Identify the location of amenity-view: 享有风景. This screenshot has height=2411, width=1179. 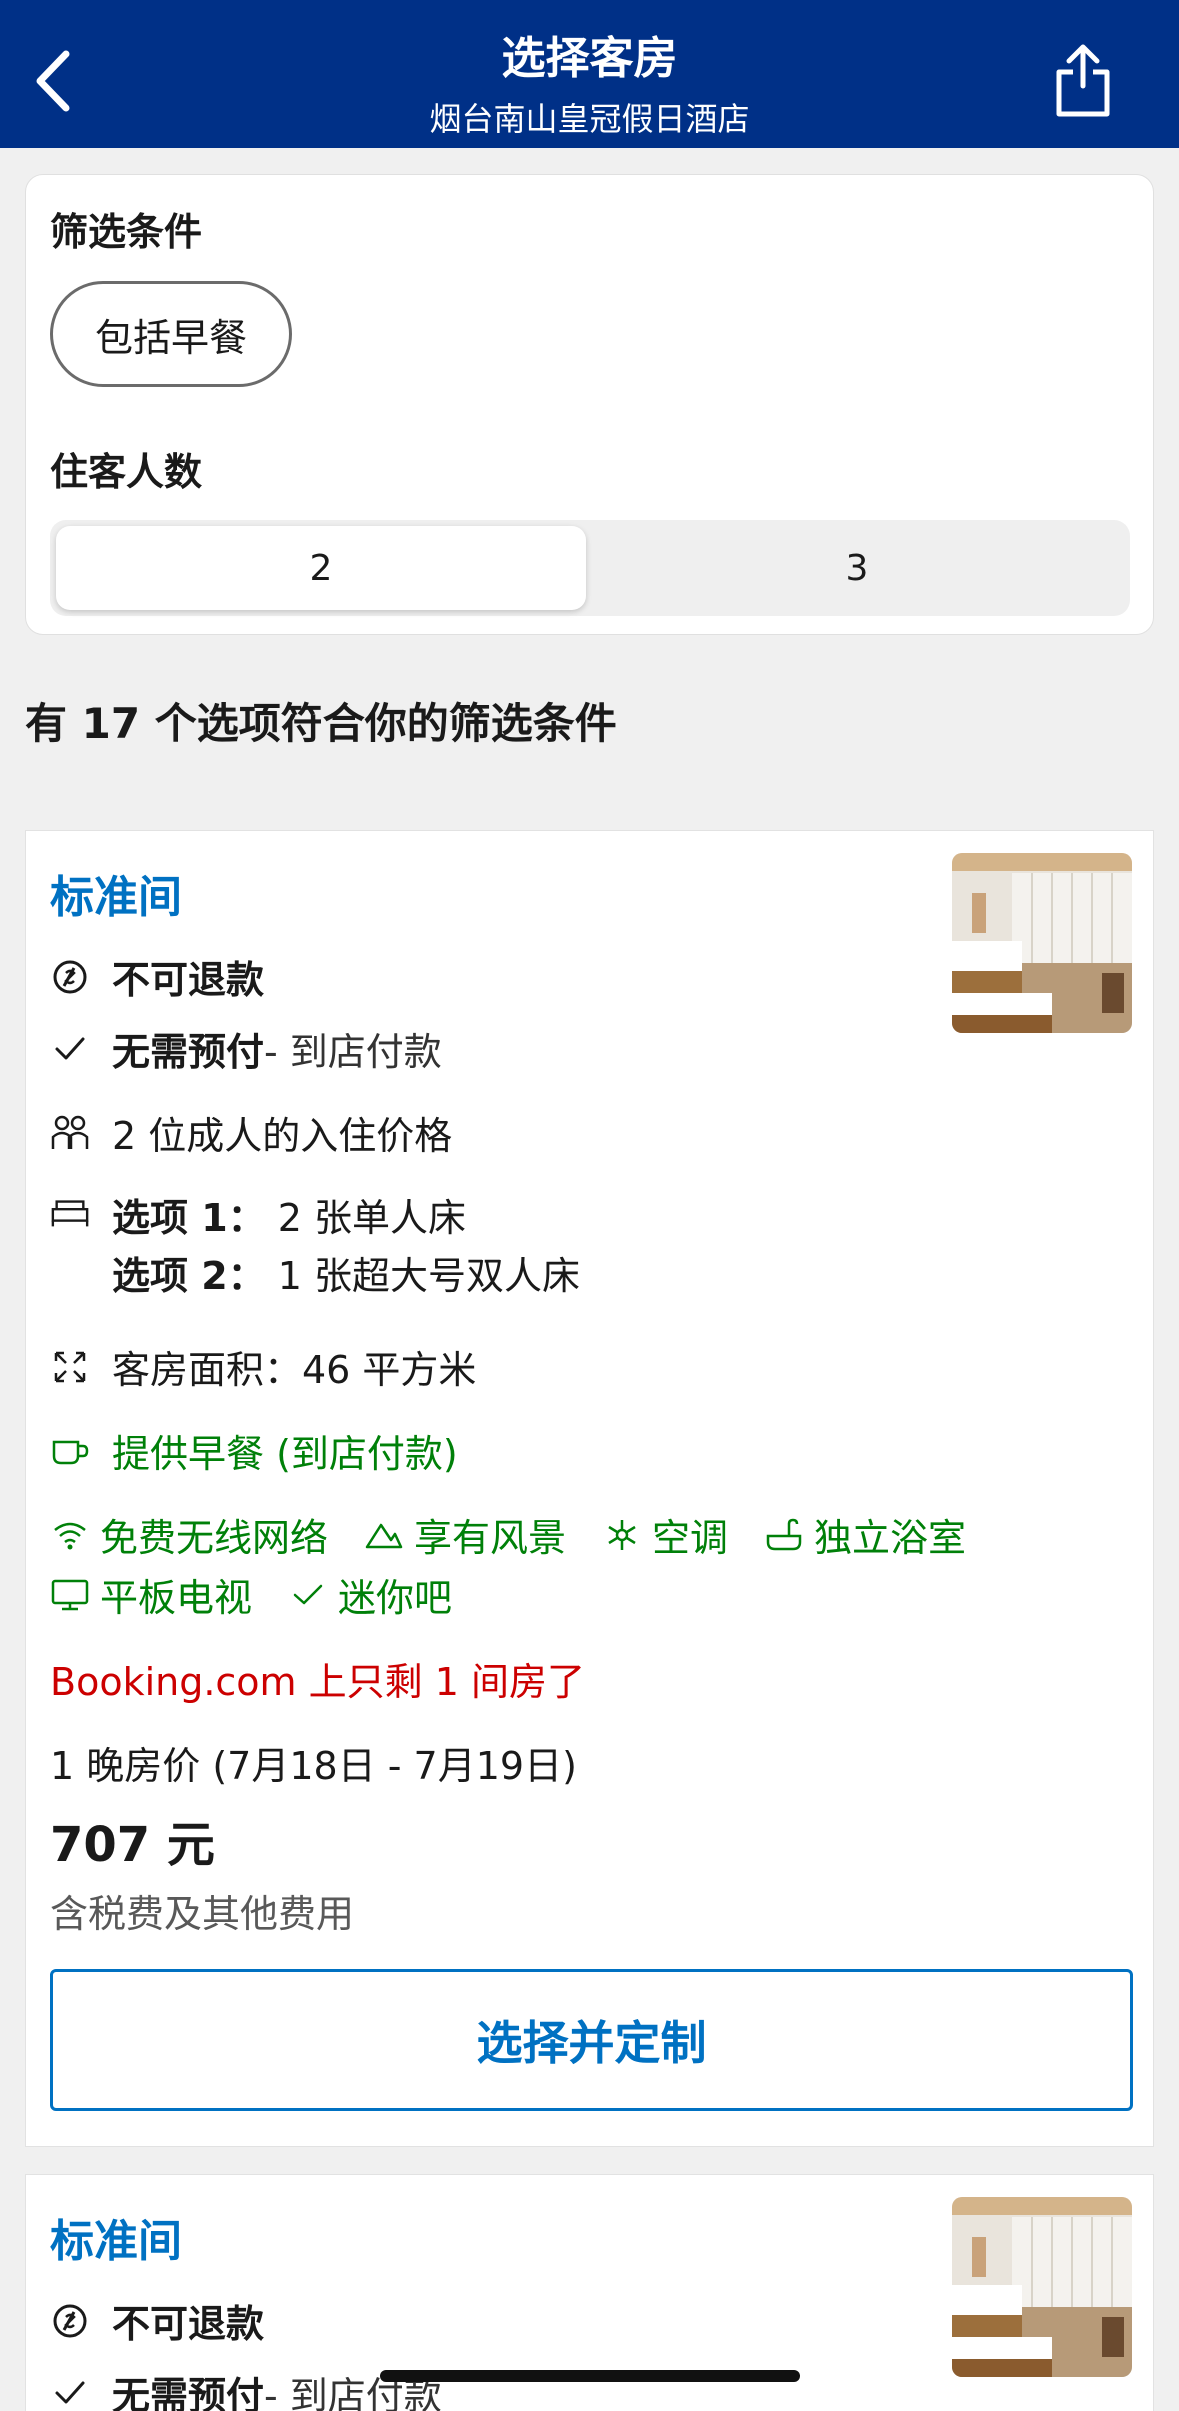
(465, 1534).